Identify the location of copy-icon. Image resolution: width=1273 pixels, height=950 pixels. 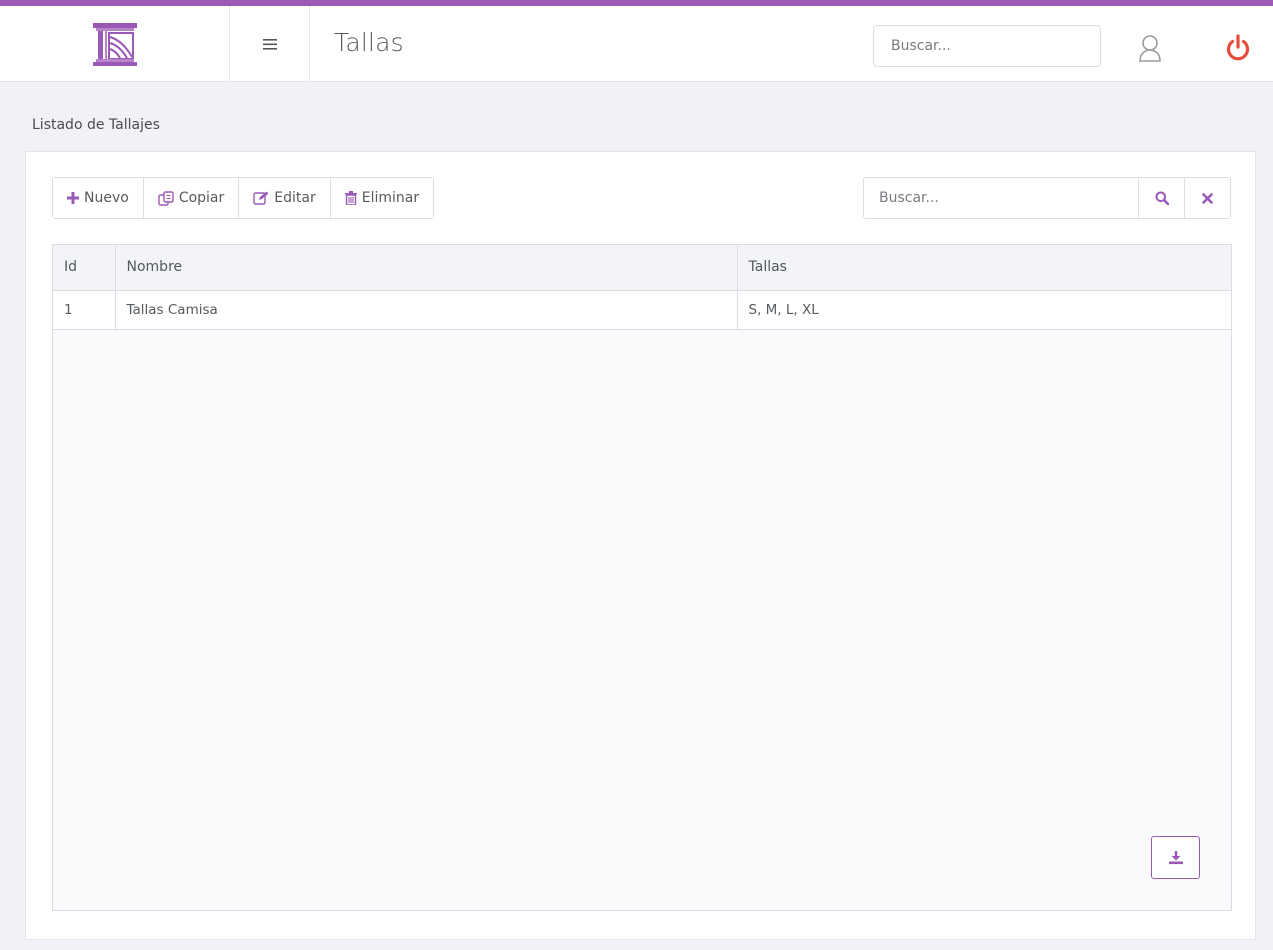
(166, 198).